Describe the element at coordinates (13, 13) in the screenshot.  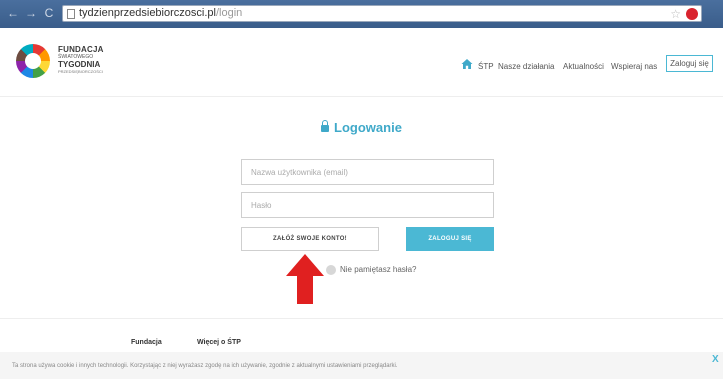
I see `back-button: ←` at that location.